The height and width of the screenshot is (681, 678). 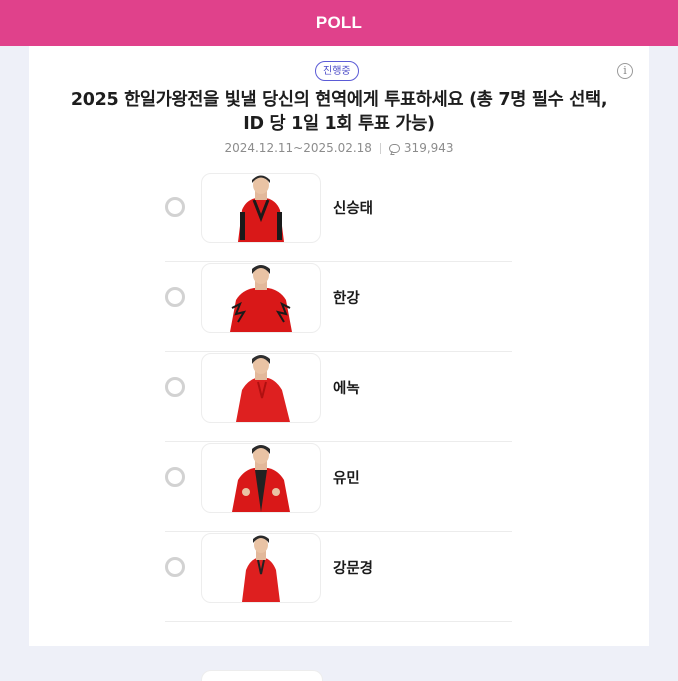 I want to click on page-title: POLL, so click(x=339, y=22).